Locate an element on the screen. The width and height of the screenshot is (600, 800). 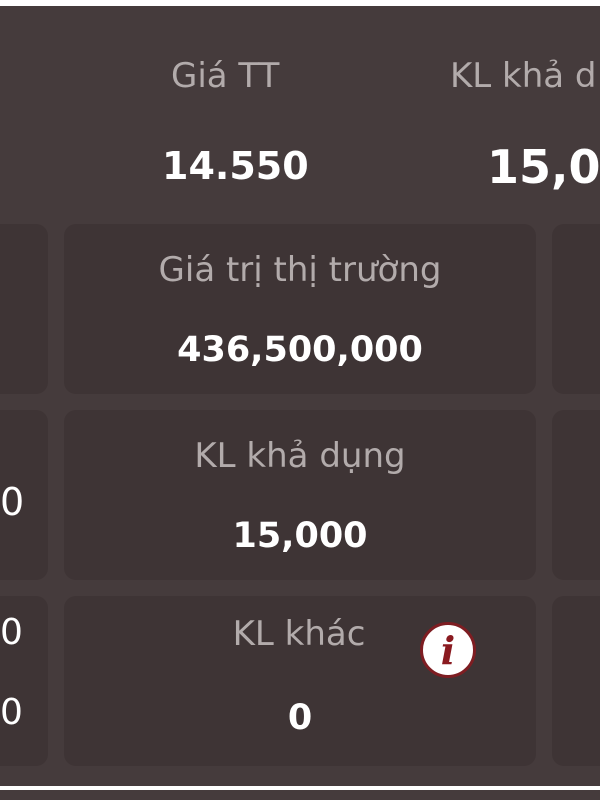
available-qty-value: 15,000 is located at coordinates (300, 536).